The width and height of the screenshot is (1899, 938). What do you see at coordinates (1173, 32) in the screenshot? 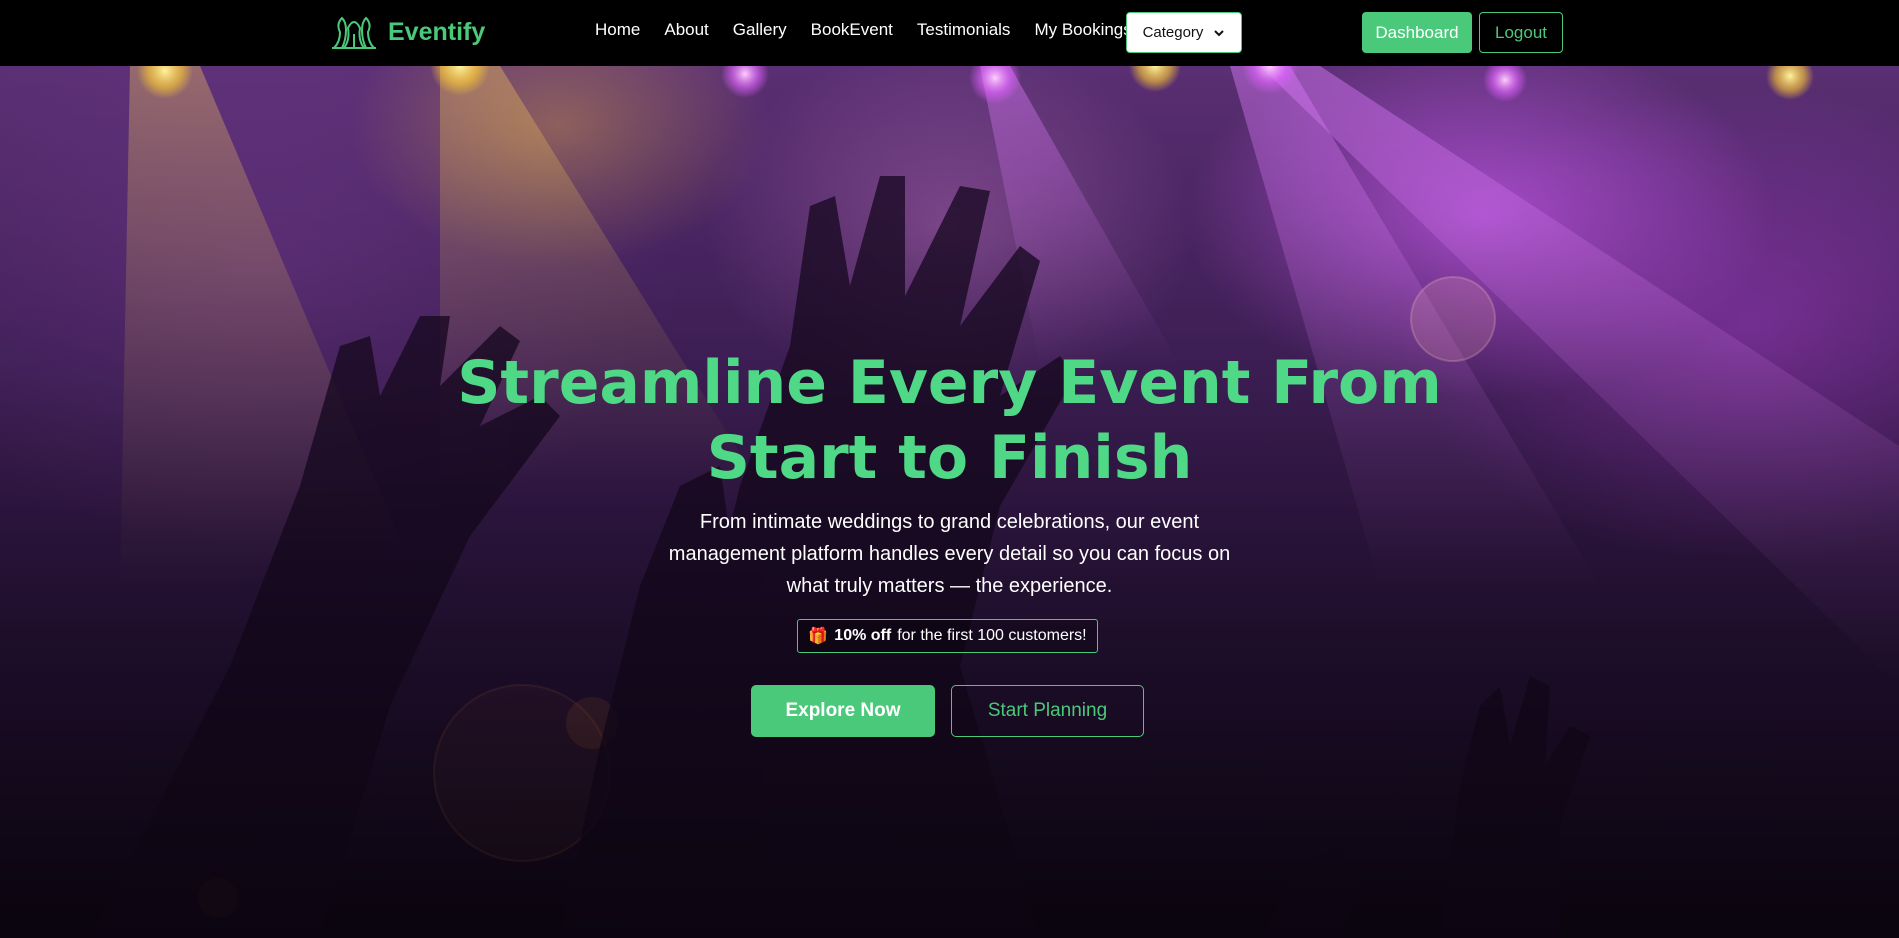
I see `category-label: Category` at bounding box center [1173, 32].